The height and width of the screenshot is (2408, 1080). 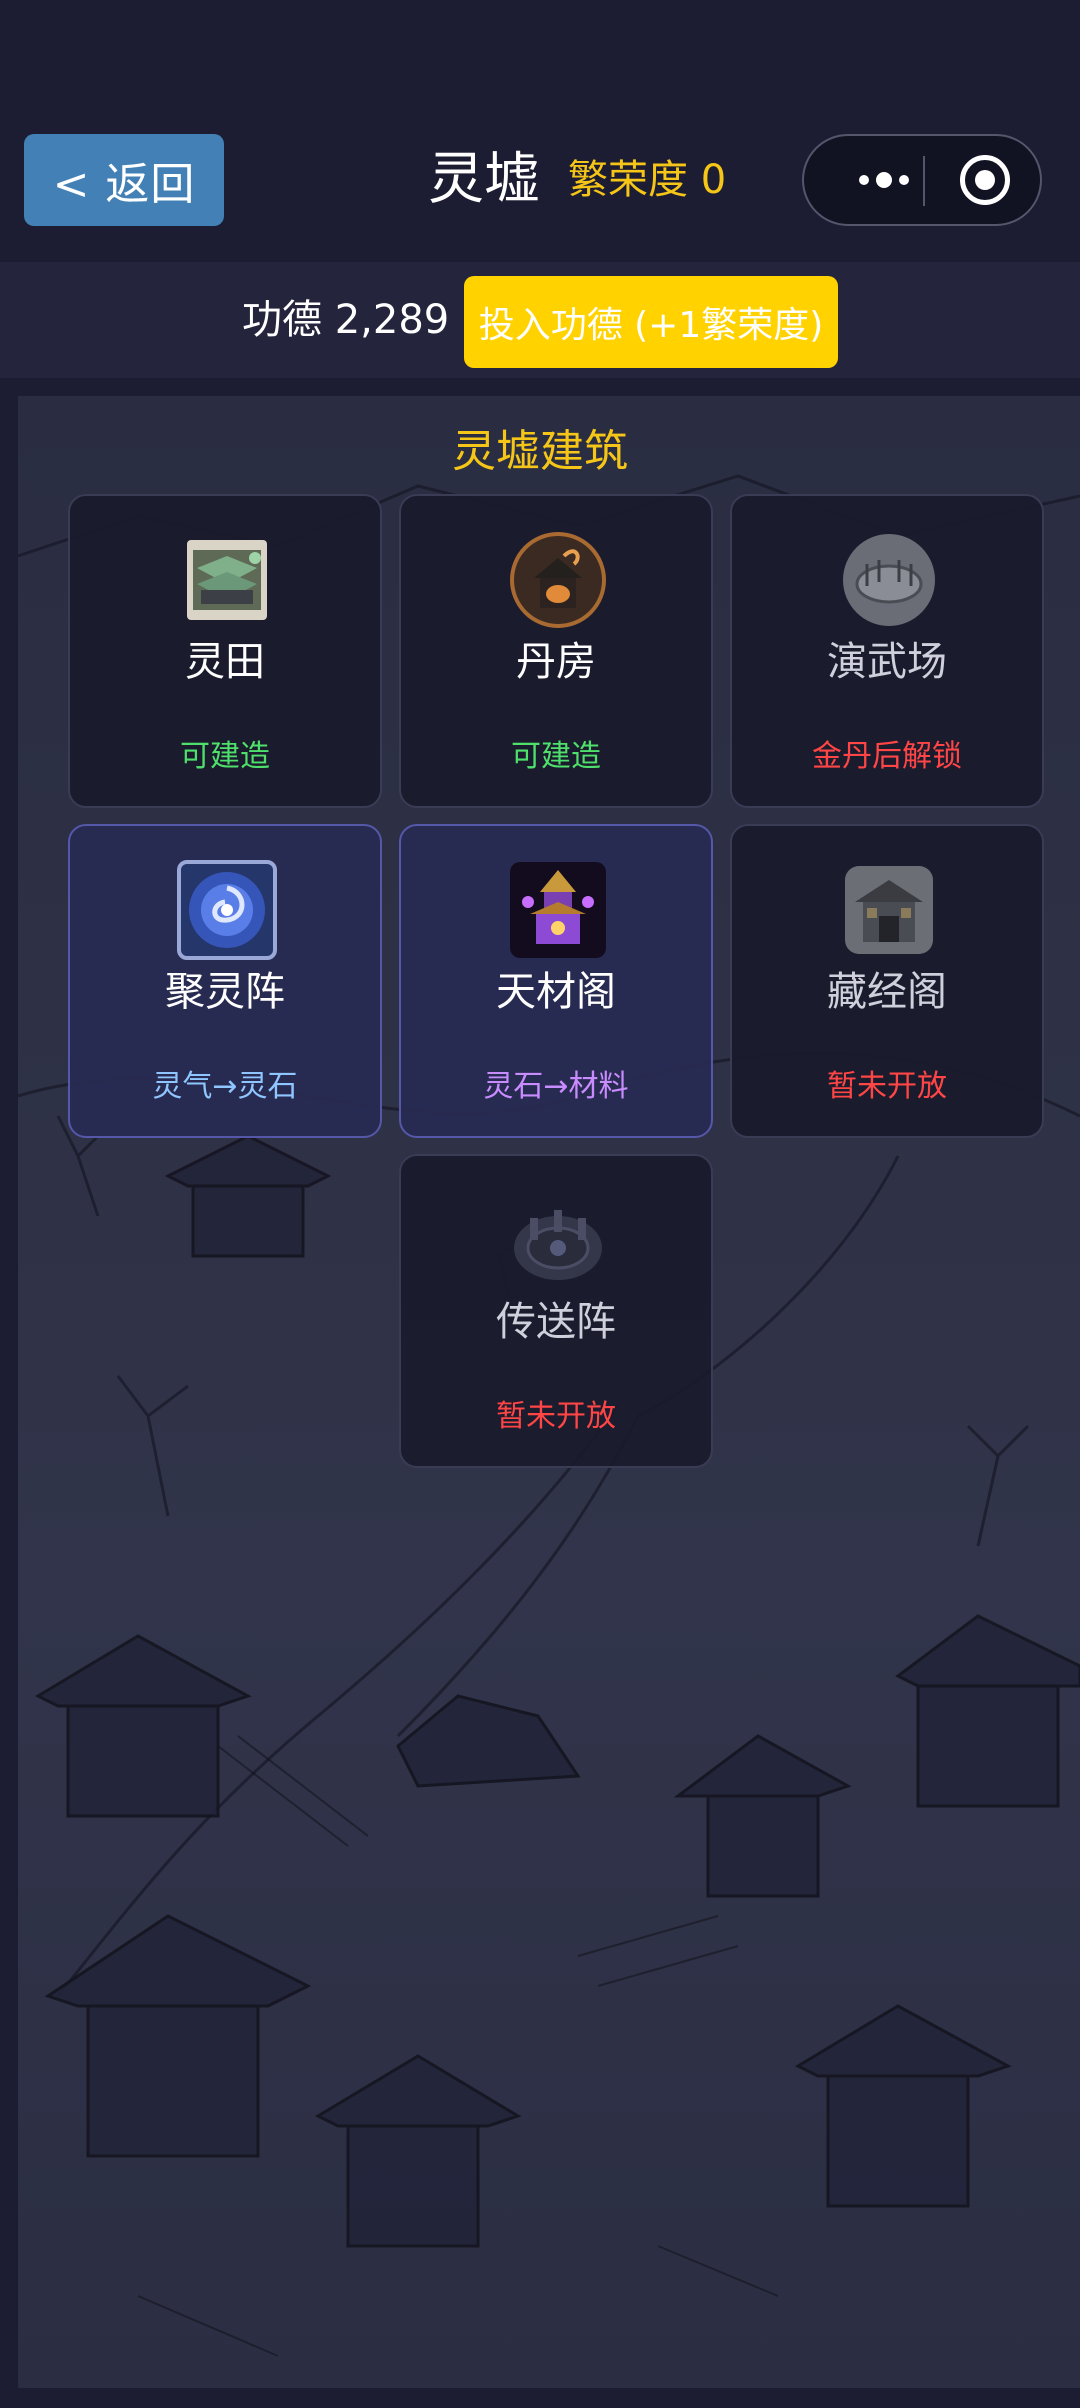 I want to click on spirit-array-icon, so click(x=227, y=910).